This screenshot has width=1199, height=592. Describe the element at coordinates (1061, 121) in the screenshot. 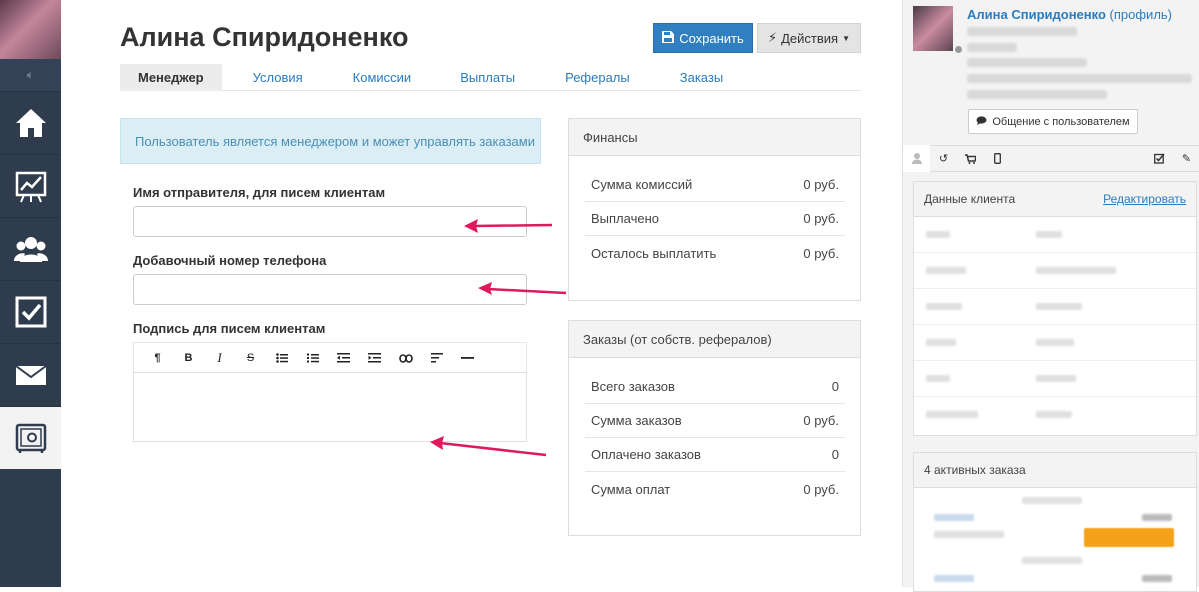

I see `chat-button-label: Общение с пользователем` at that location.